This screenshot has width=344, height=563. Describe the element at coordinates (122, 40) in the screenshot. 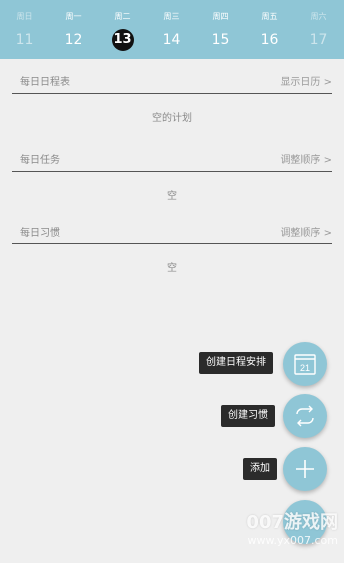

I see `day-number-selected: 13` at that location.